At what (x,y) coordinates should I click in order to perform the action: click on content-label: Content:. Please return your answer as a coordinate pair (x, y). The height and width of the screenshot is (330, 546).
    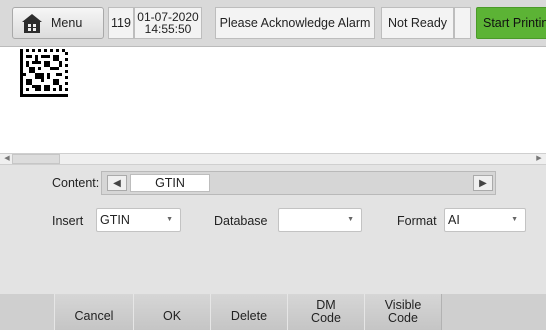
    Looking at the image, I should click on (76, 183).